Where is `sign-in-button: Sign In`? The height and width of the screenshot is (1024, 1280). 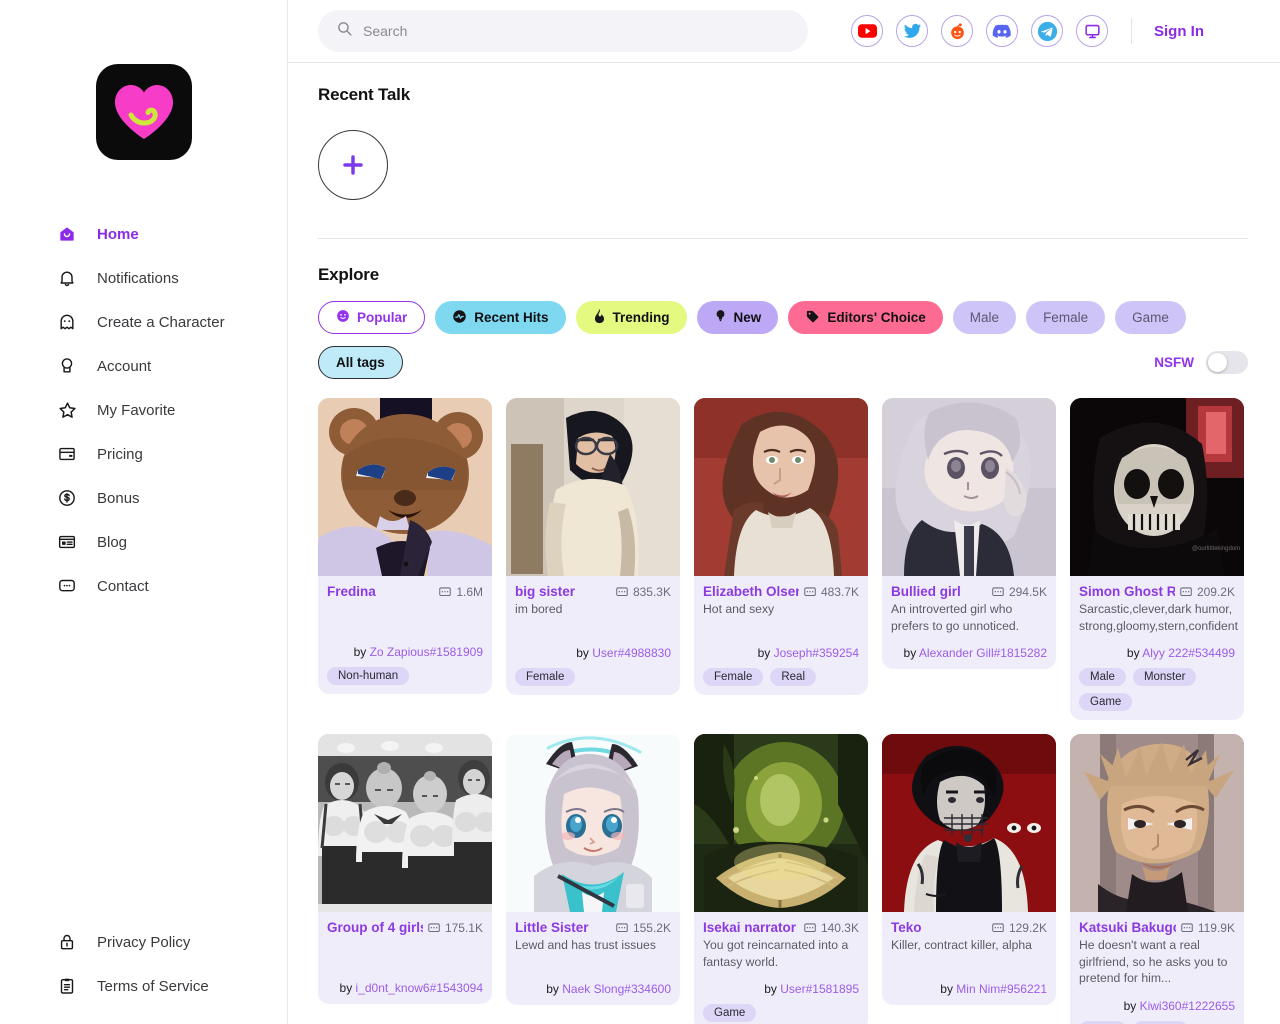 sign-in-button: Sign In is located at coordinates (1179, 31).